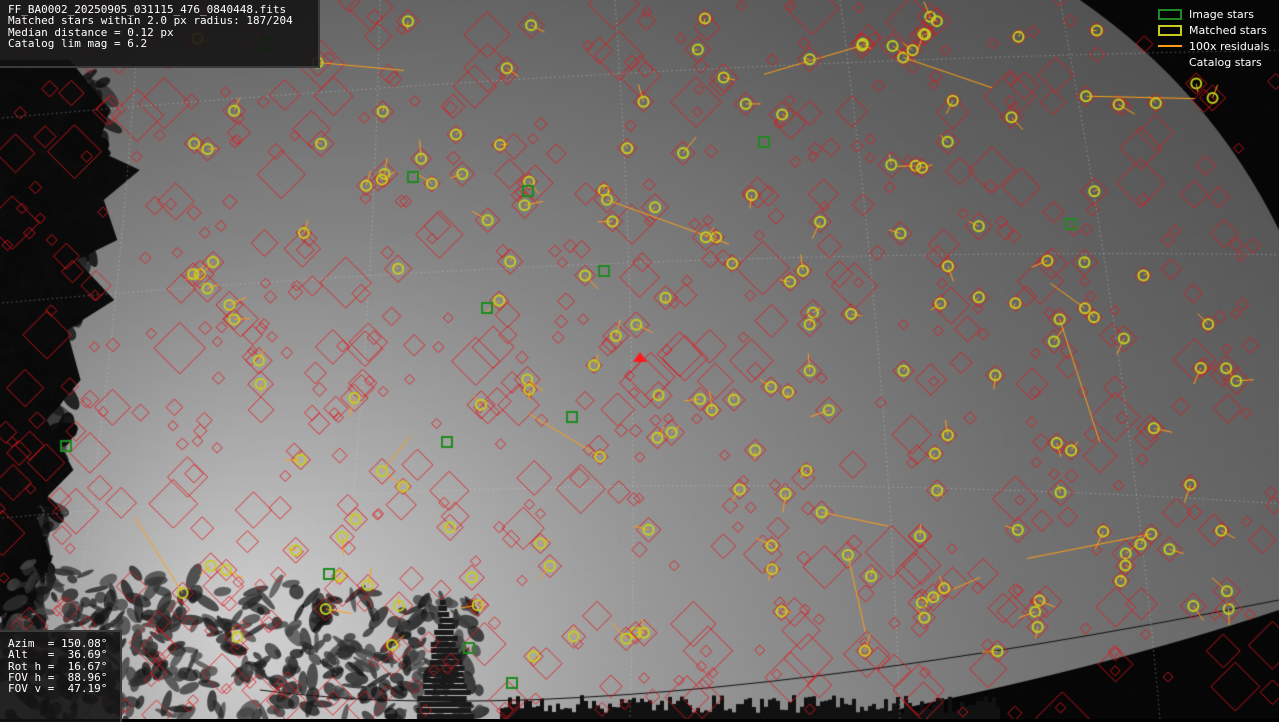  What do you see at coordinates (1170, 30) in the screenshot?
I see `matched-star-legend-icon` at bounding box center [1170, 30].